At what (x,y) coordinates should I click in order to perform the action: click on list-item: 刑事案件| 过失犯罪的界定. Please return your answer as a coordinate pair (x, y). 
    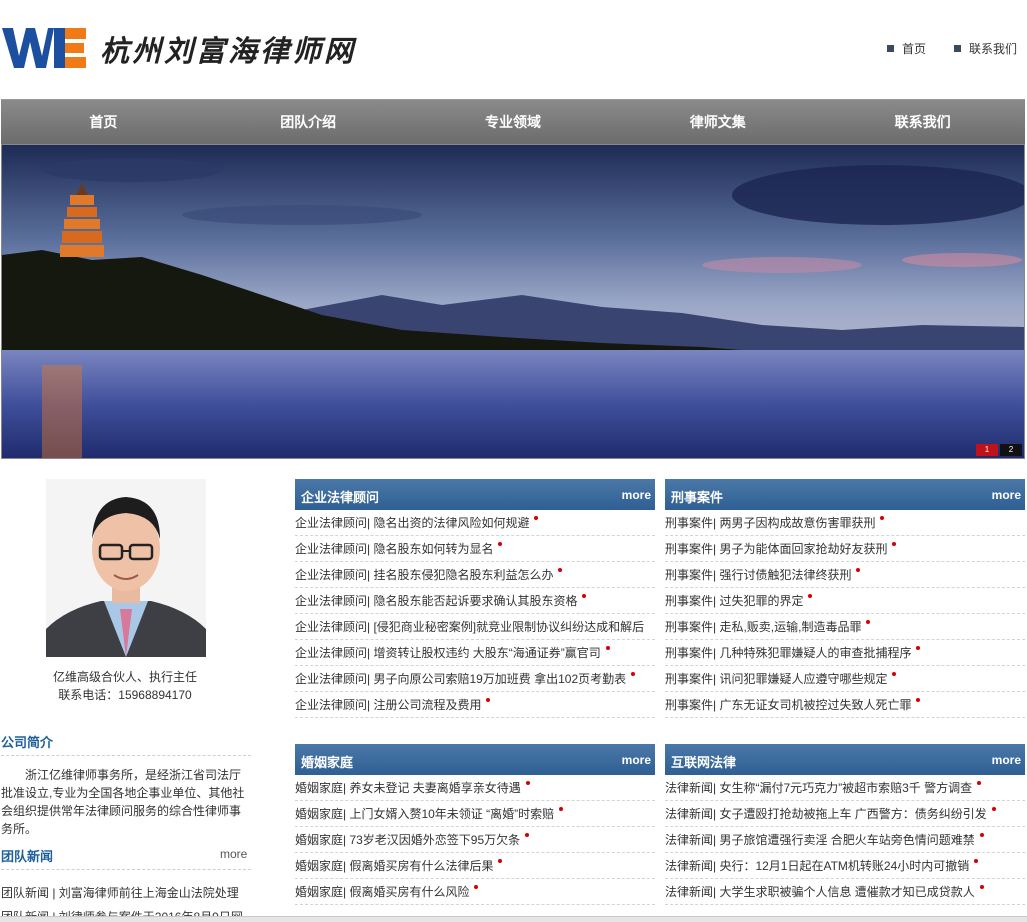
    Looking at the image, I should click on (845, 601).